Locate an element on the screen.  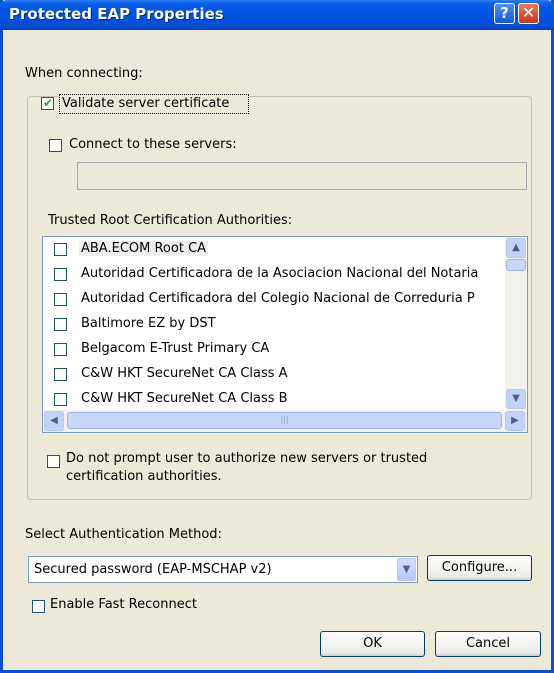
horizontal-scrollbar: ◀ ||| ▶ is located at coordinates (285, 421).